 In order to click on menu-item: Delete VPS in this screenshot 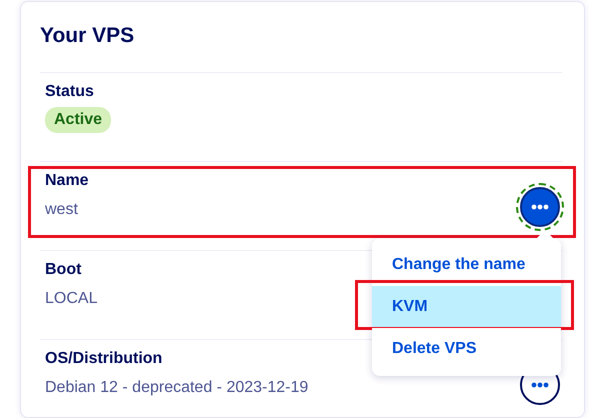, I will do `click(466, 349)`.